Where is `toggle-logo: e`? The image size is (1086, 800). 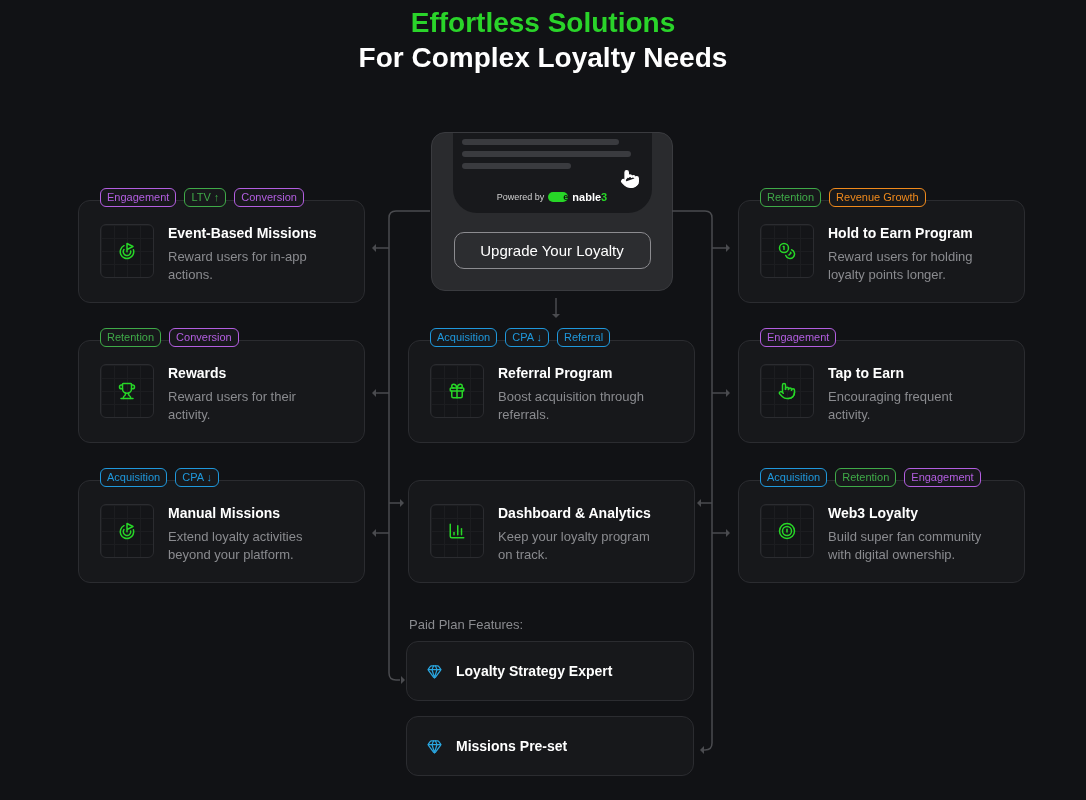 toggle-logo: e is located at coordinates (558, 197).